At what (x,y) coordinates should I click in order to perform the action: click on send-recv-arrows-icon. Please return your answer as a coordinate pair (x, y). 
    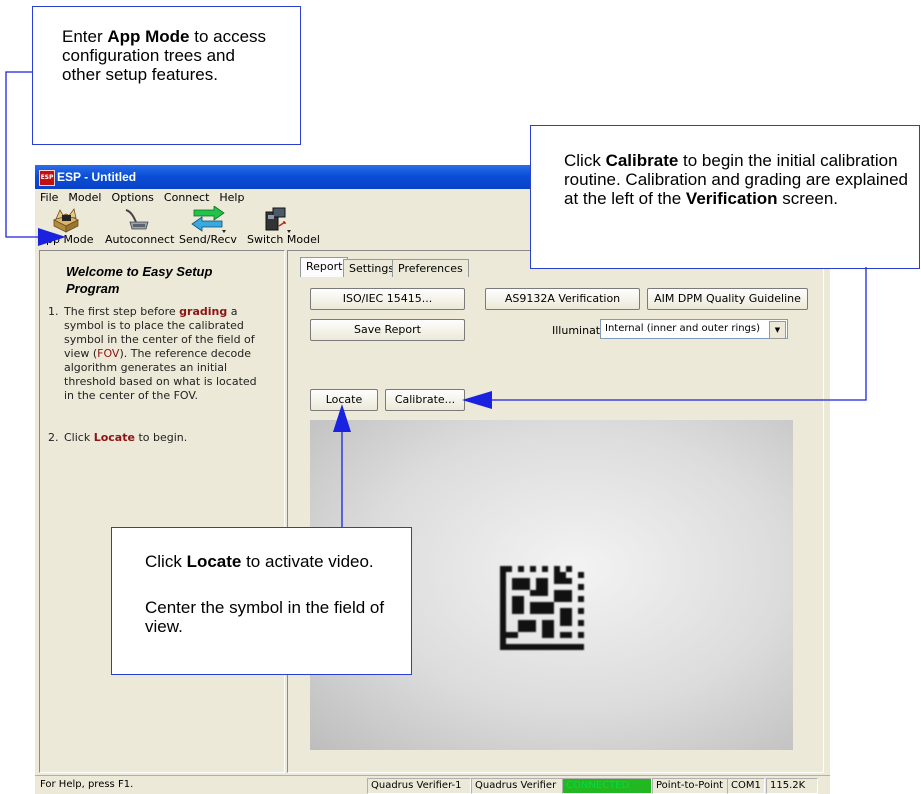
    Looking at the image, I should click on (208, 219).